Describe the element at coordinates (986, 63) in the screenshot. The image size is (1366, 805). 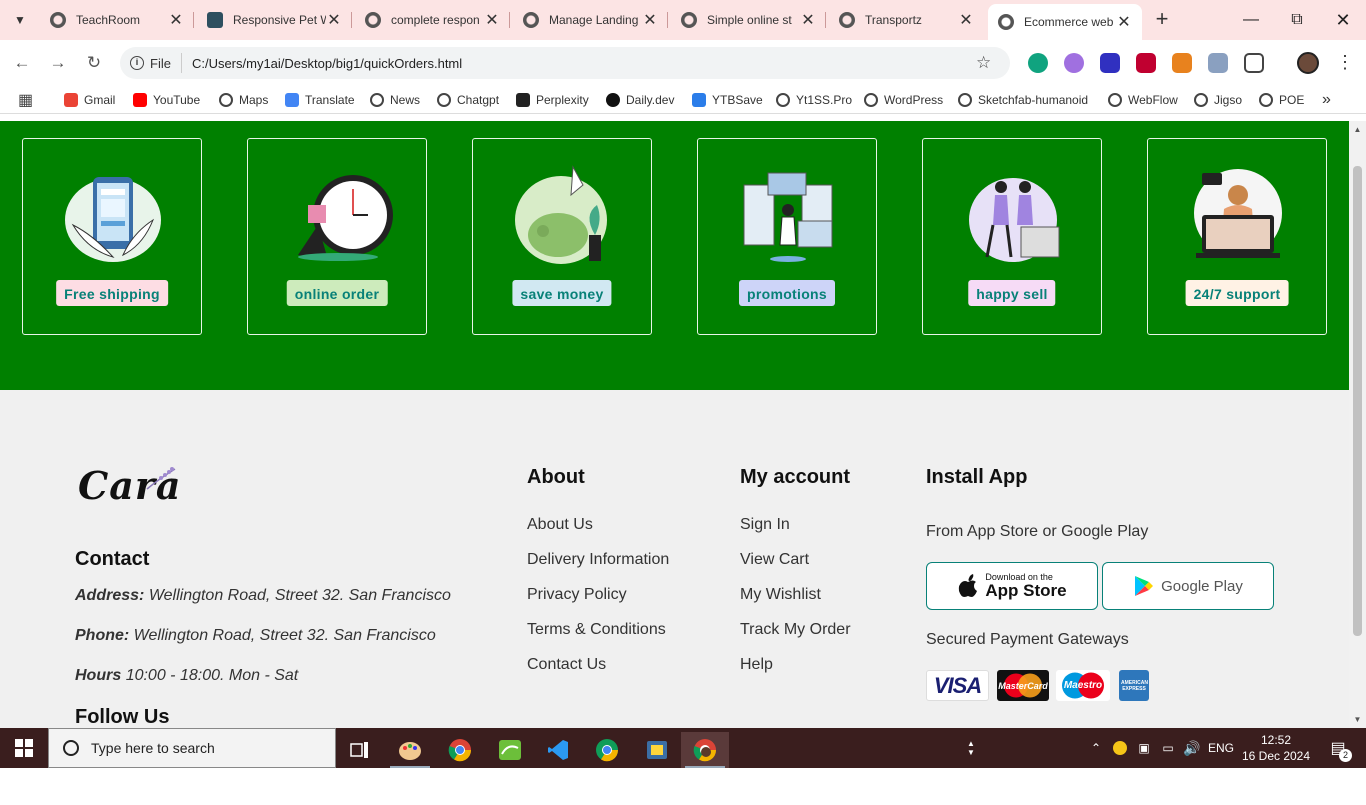
I see `bookmark-star-icon: ☆` at that location.